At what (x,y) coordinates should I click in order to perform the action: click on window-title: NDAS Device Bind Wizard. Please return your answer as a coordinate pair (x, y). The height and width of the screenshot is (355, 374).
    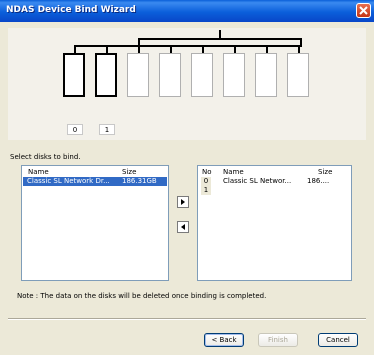
    Looking at the image, I should click on (71, 10).